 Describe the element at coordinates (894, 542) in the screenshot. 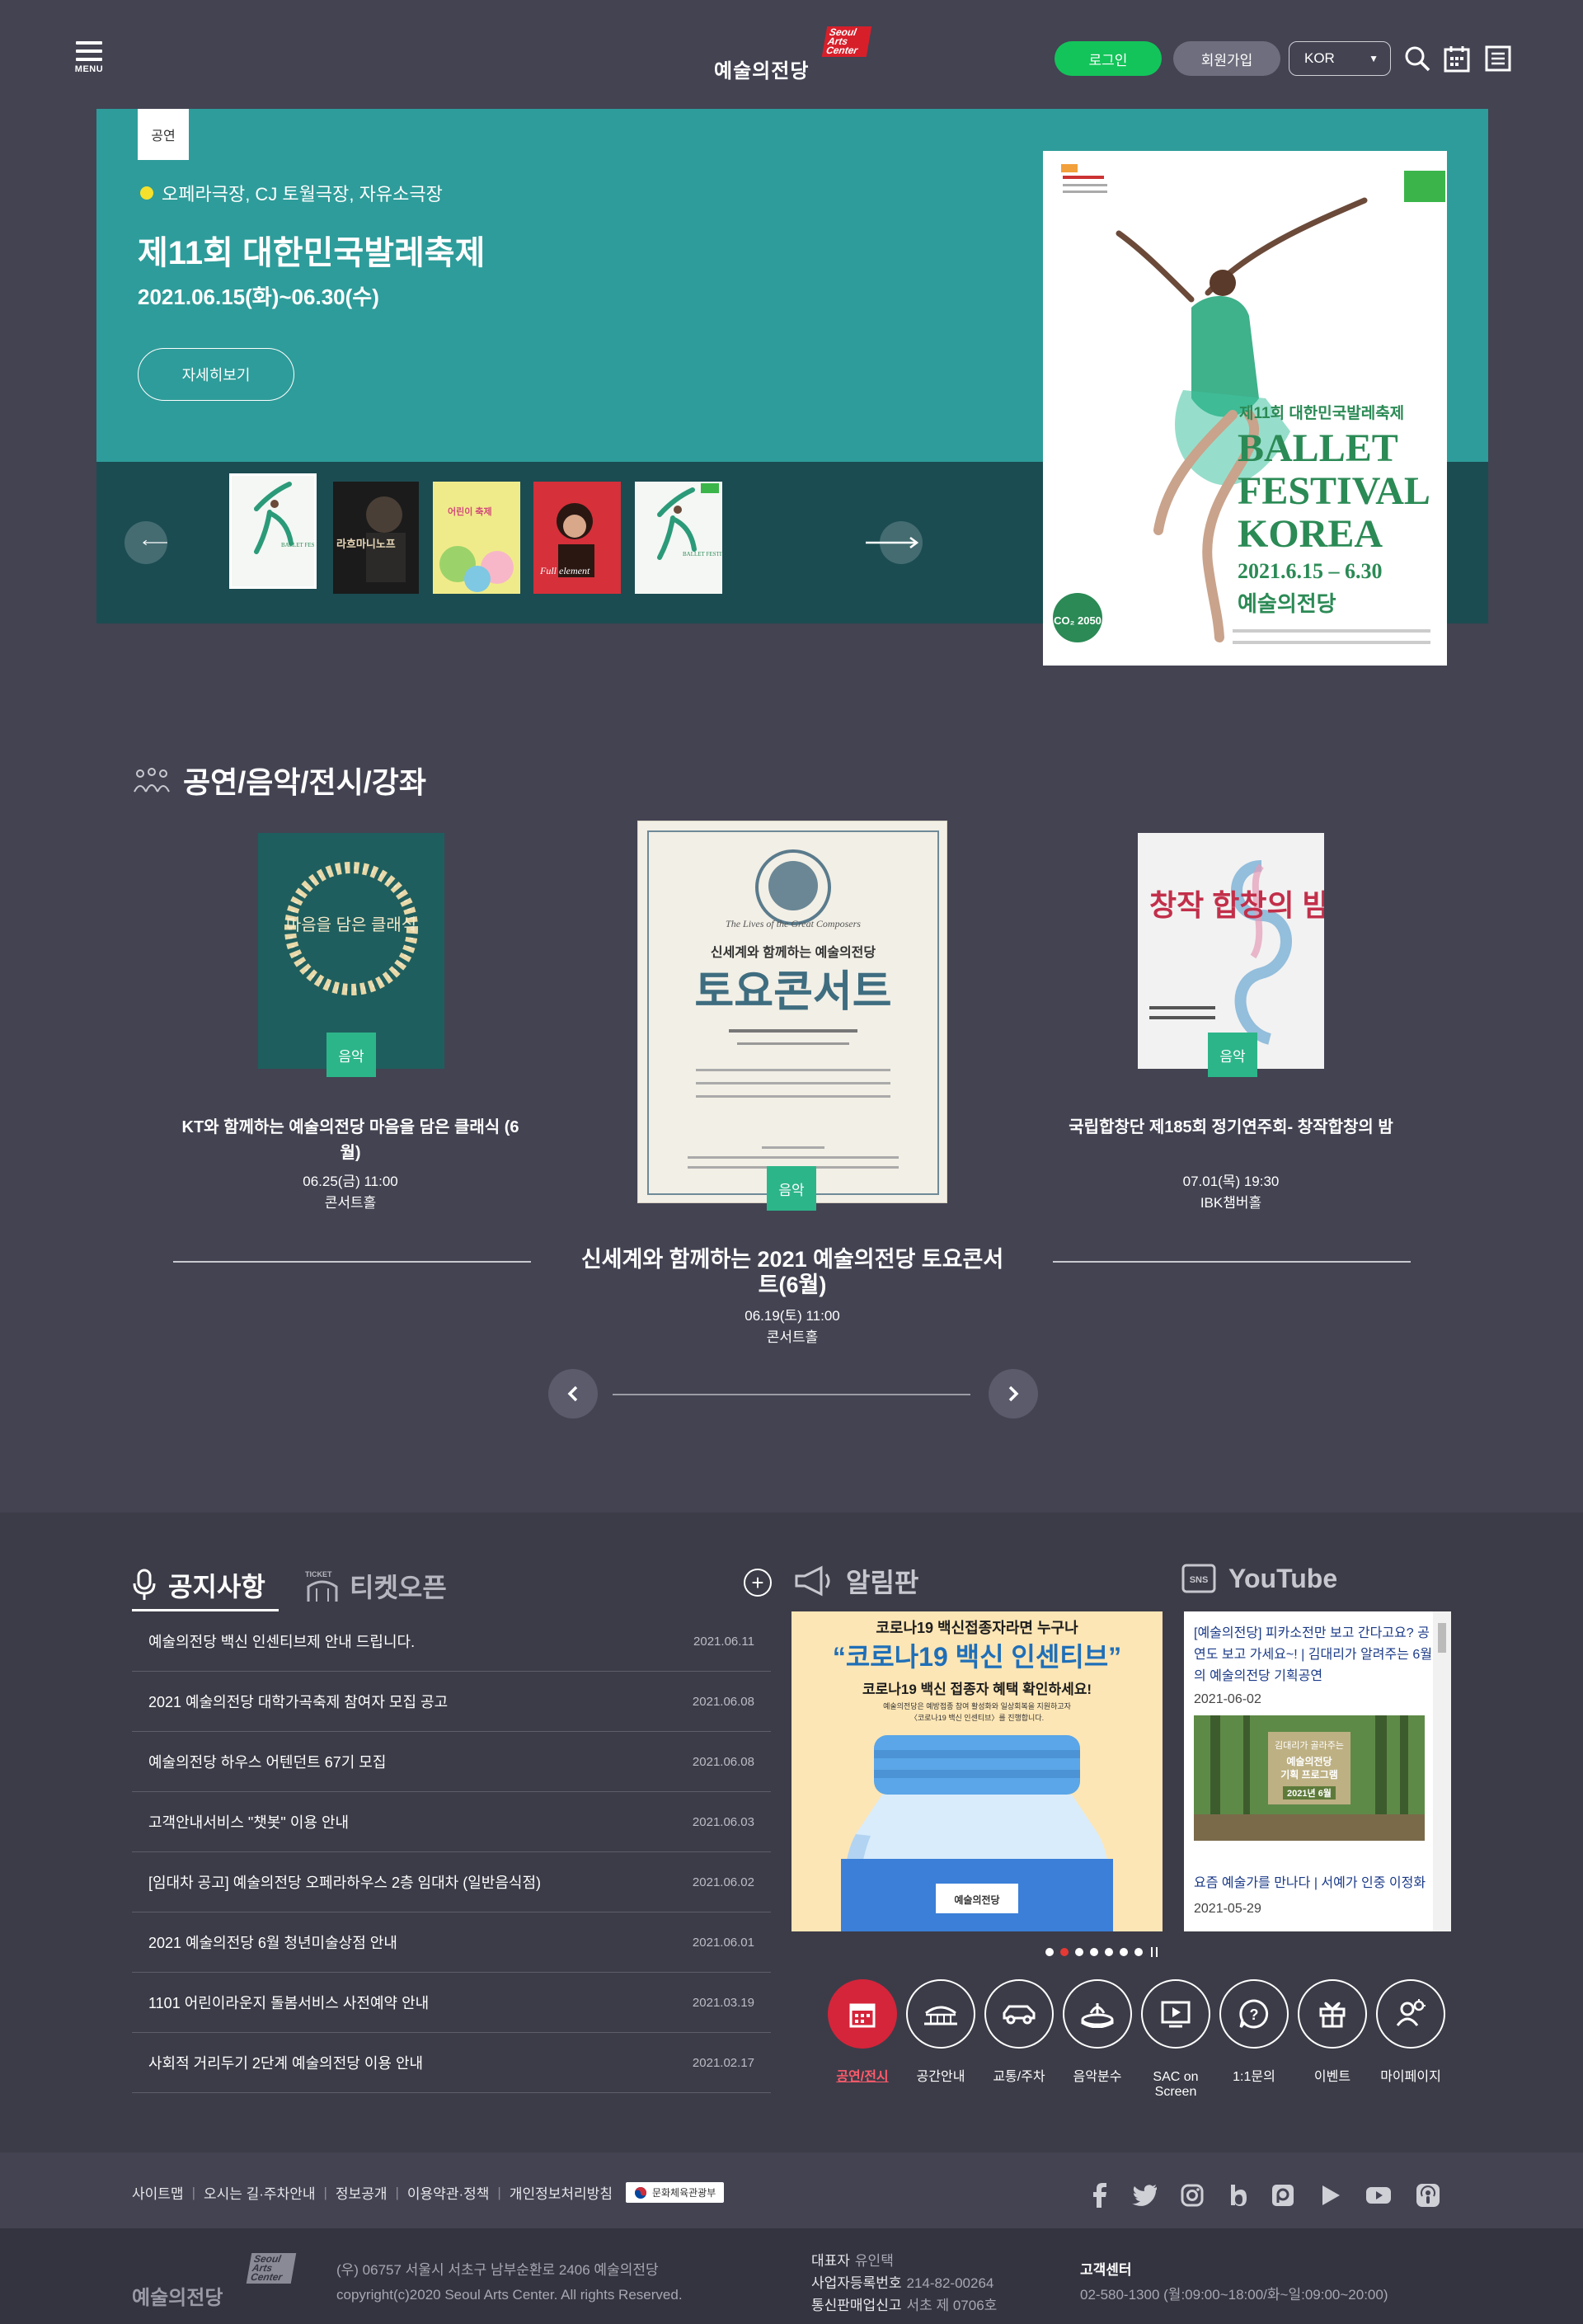

I see `hero-next-button` at that location.